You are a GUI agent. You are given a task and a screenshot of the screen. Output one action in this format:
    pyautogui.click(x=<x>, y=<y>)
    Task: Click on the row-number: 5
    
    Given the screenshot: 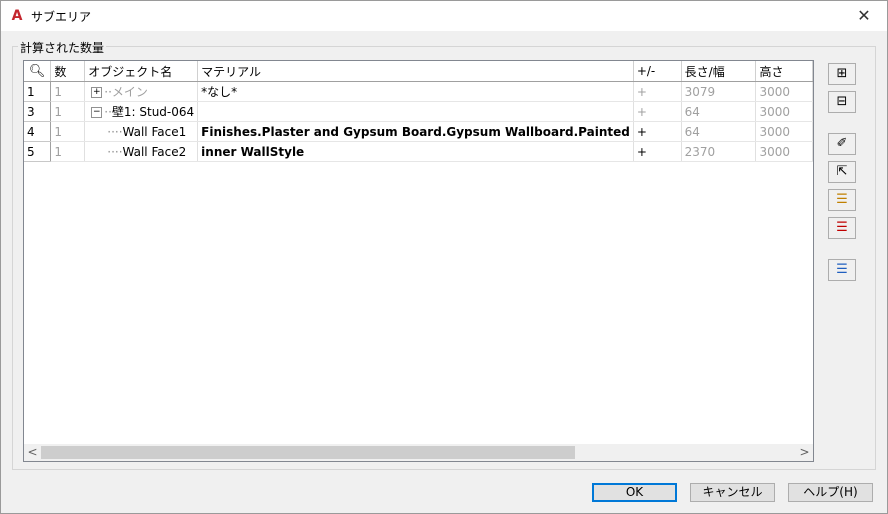 What is the action you would take?
    pyautogui.click(x=38, y=151)
    